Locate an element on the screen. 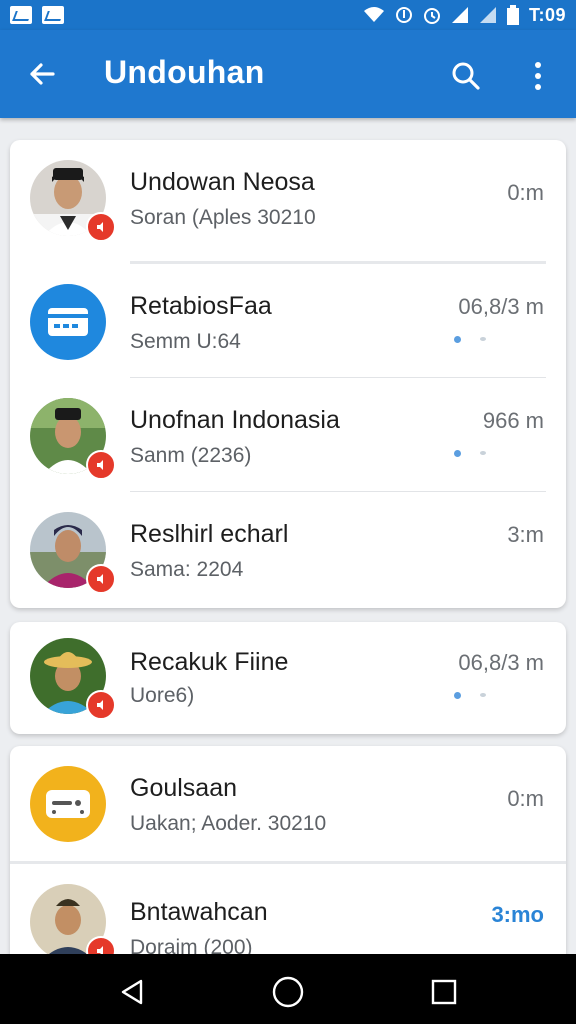 The width and height of the screenshot is (576, 1024). status-time: T:09 is located at coordinates (547, 14).